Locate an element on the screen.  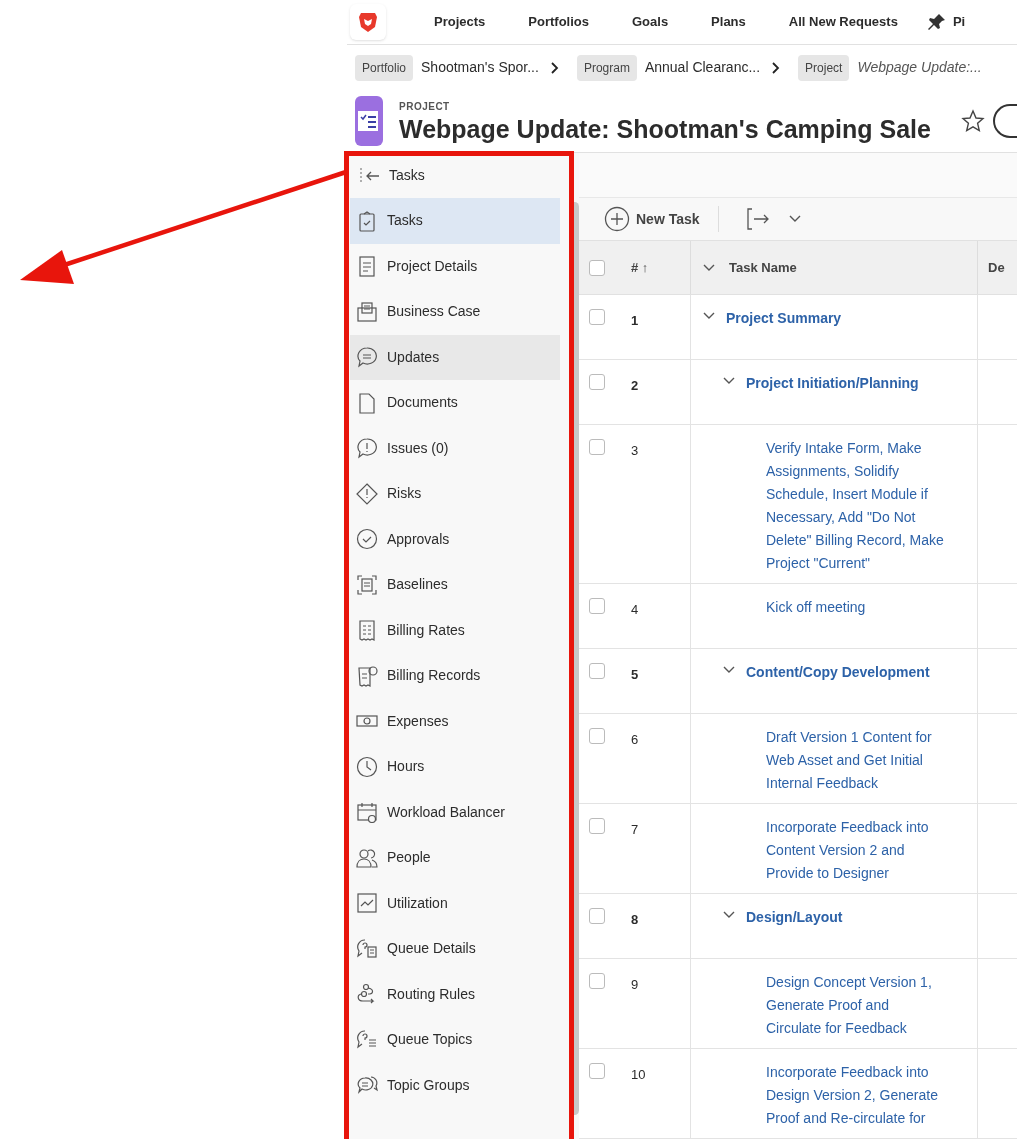
select-all-checkbox is located at coordinates (597, 267).